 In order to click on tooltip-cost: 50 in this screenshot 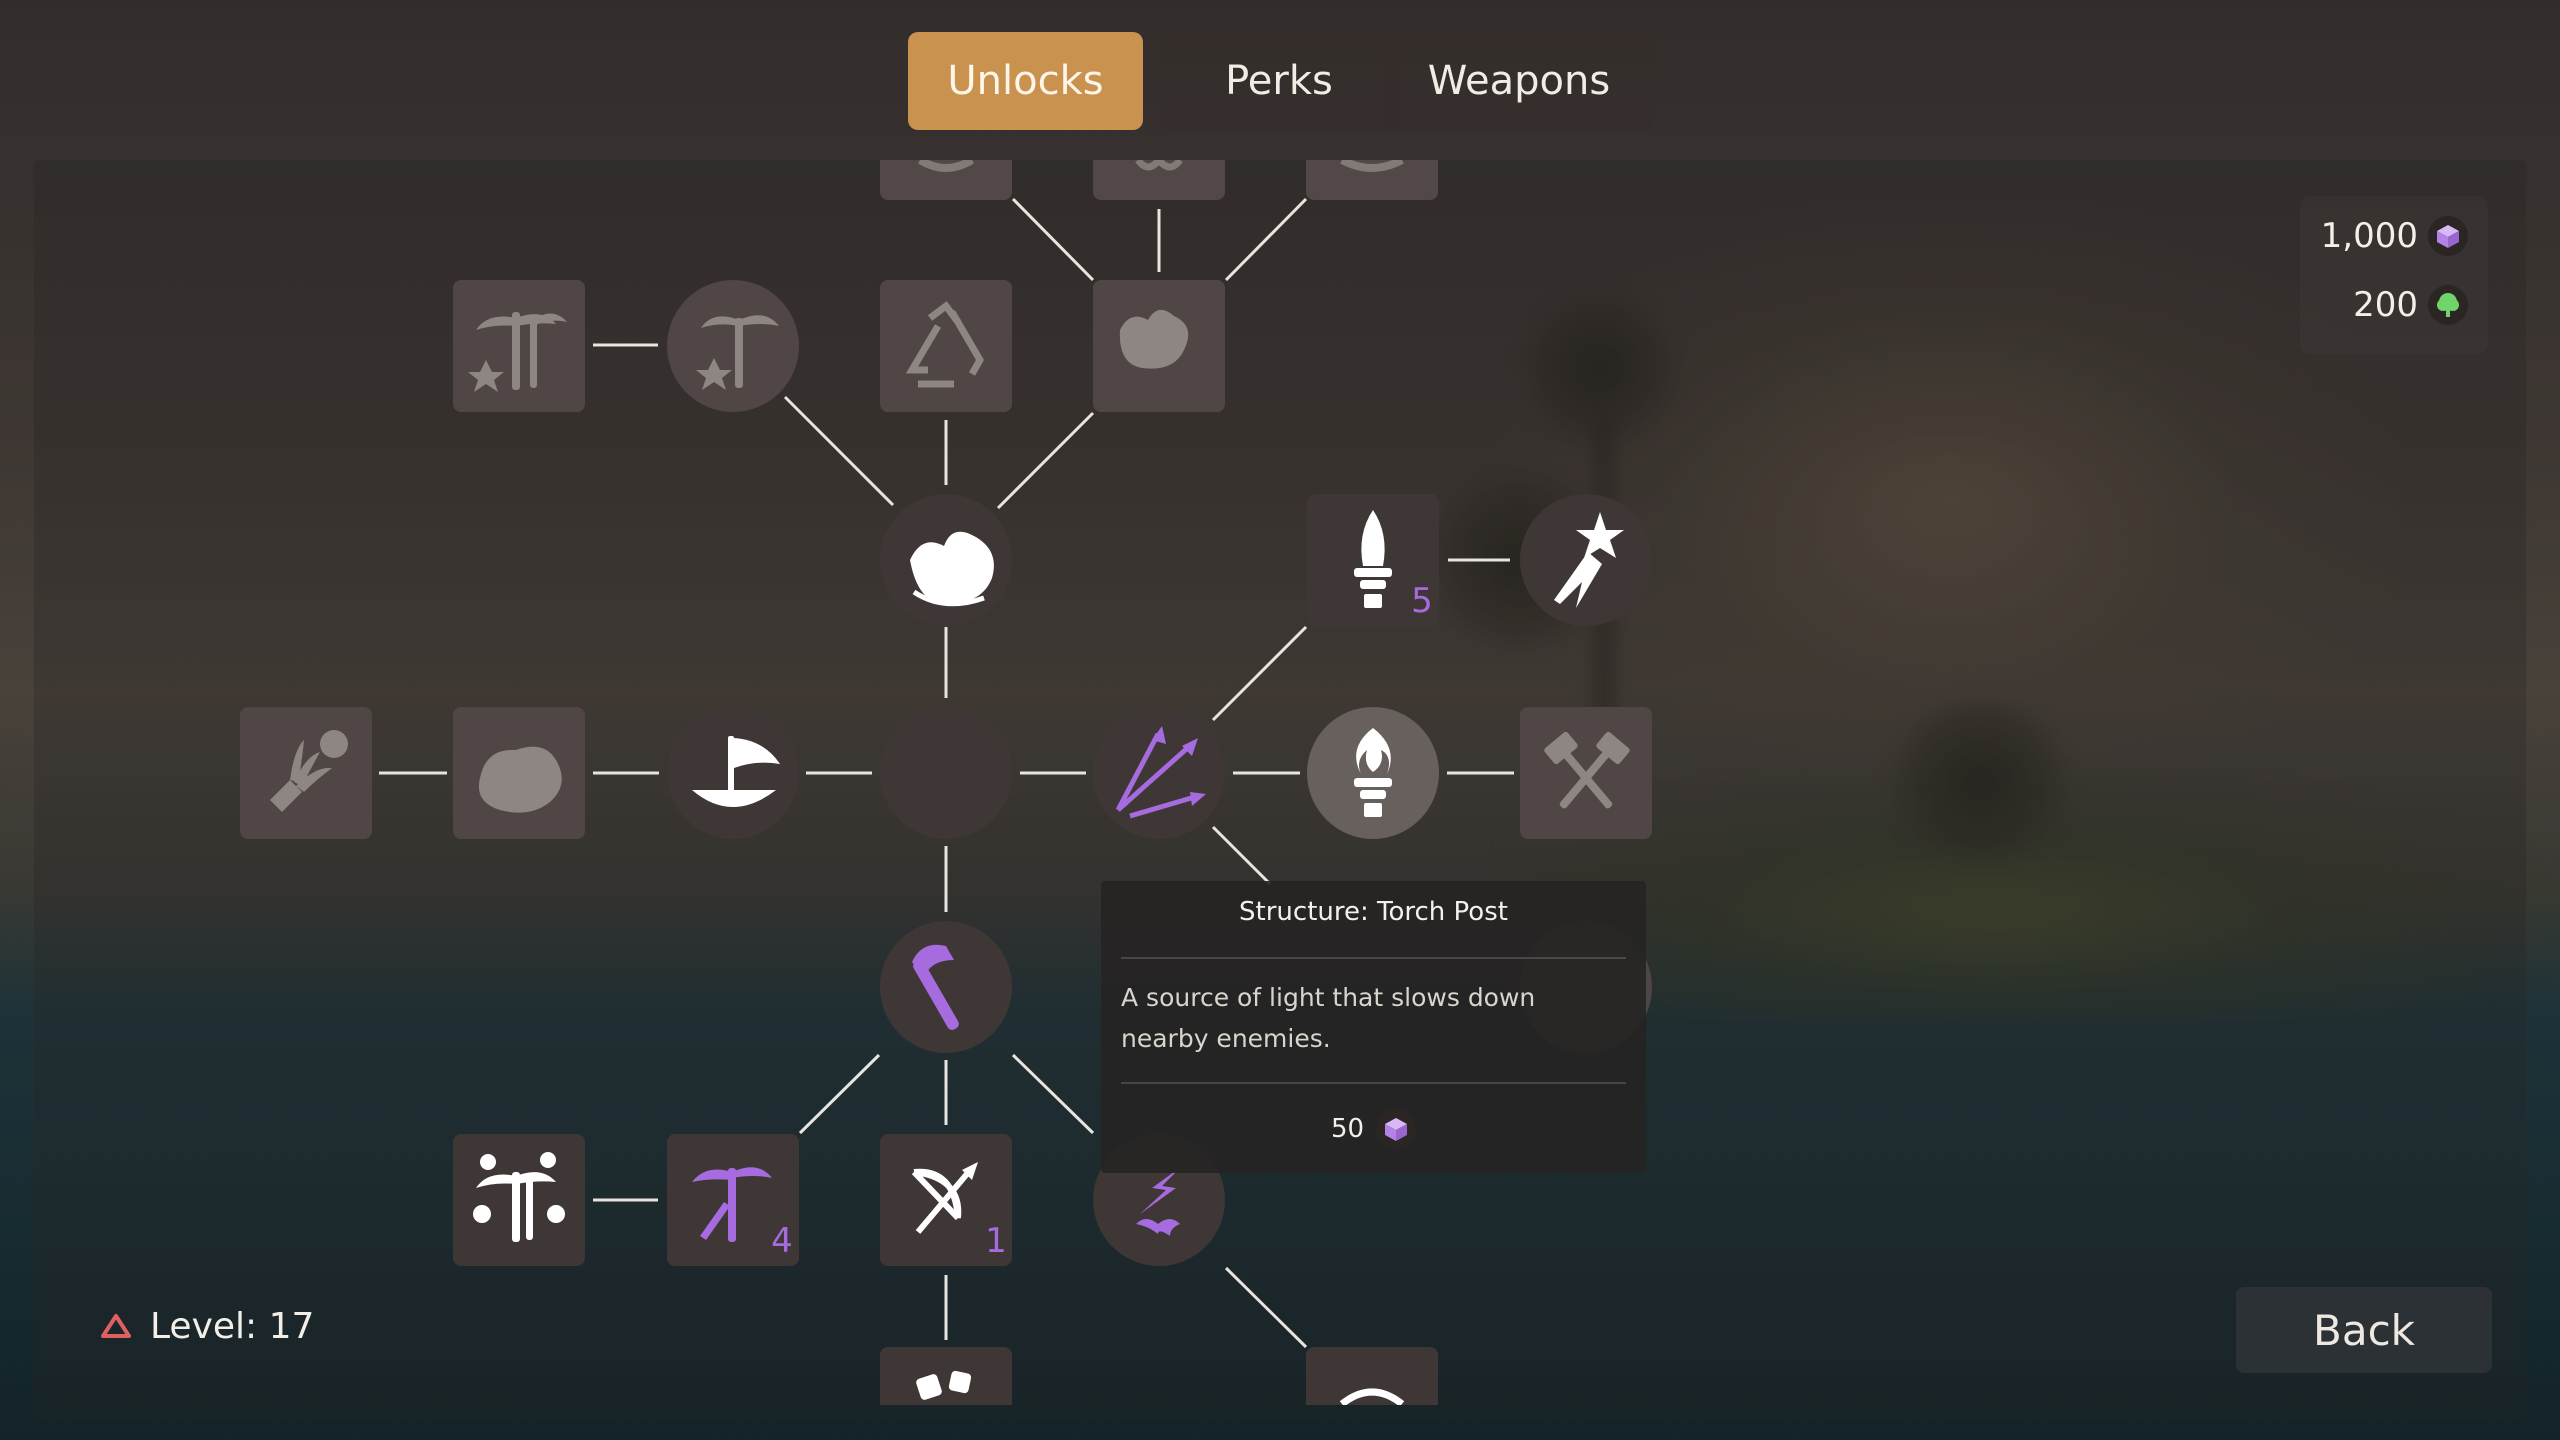, I will do `click(1373, 1129)`.